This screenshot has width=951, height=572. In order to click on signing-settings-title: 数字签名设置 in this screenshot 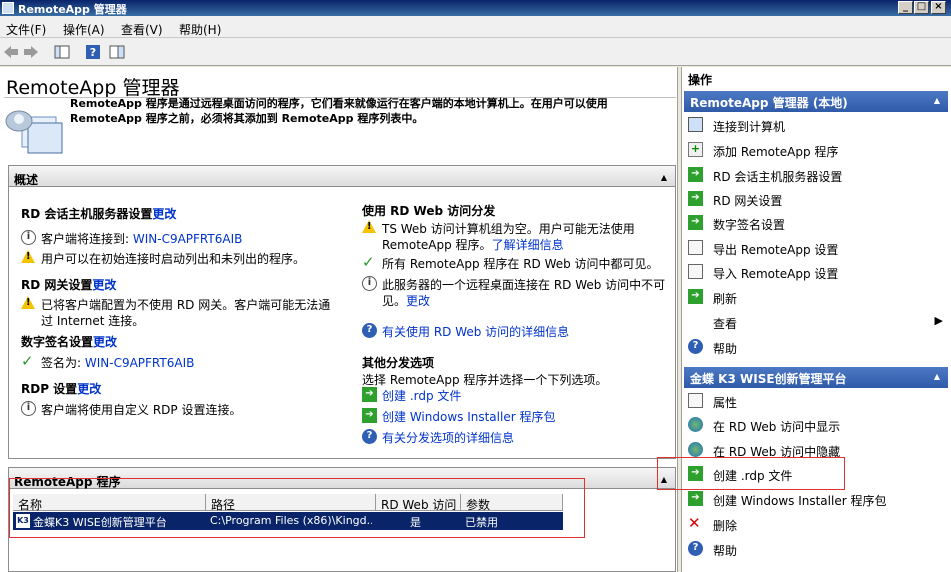, I will do `click(57, 342)`.